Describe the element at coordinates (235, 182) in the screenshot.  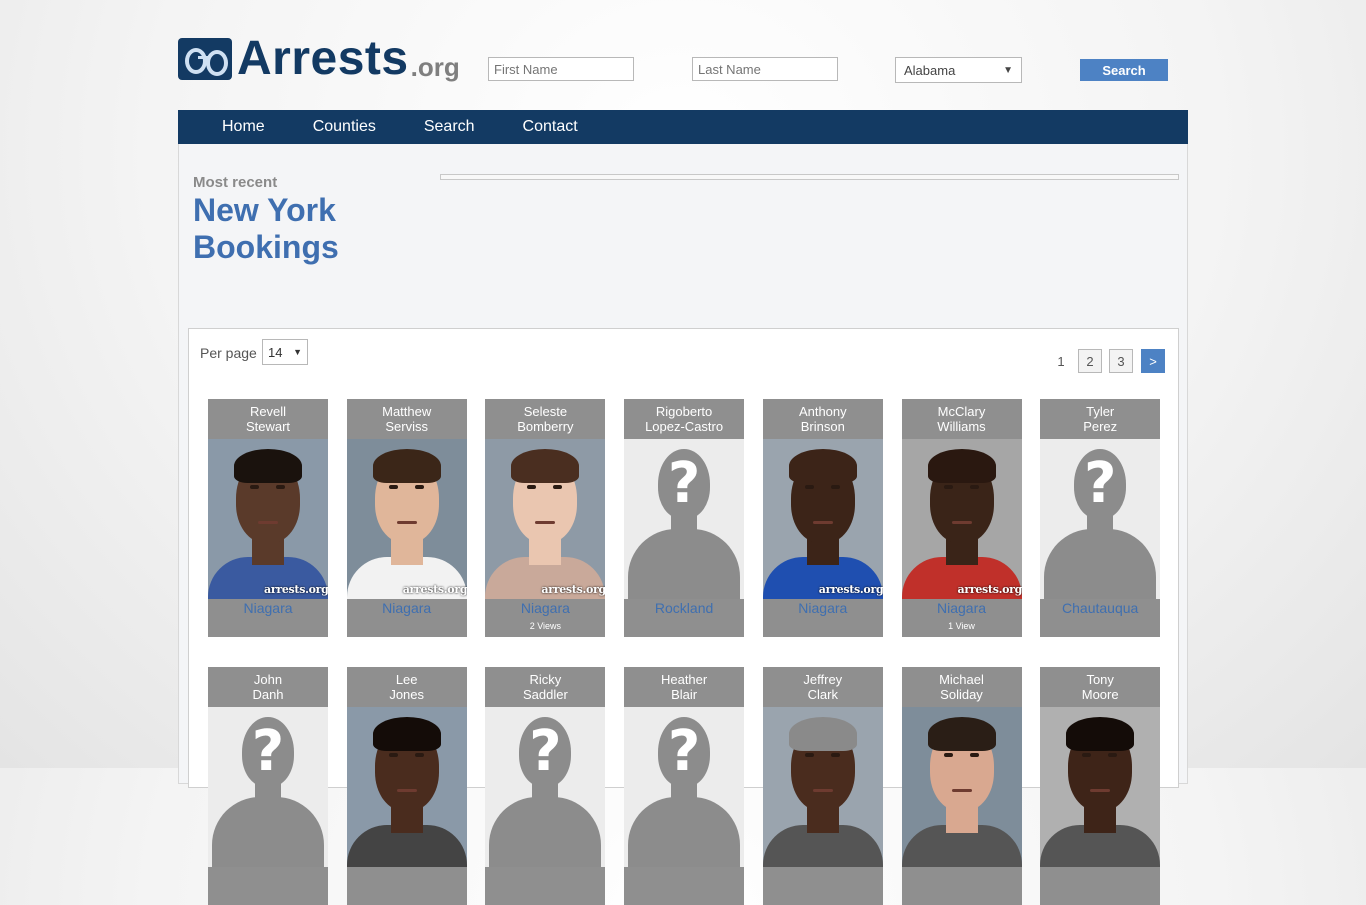
I see `section-subtitle: Most recent` at that location.